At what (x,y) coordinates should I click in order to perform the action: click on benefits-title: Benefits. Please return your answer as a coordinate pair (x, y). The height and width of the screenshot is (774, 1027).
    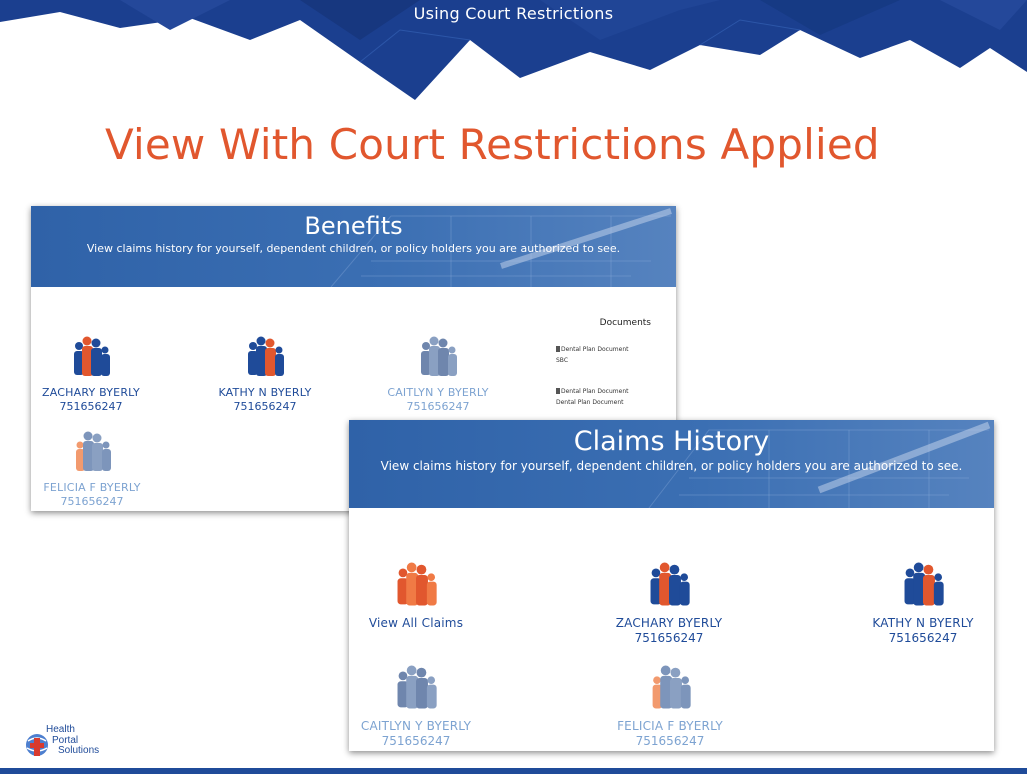
    Looking at the image, I should click on (353, 226).